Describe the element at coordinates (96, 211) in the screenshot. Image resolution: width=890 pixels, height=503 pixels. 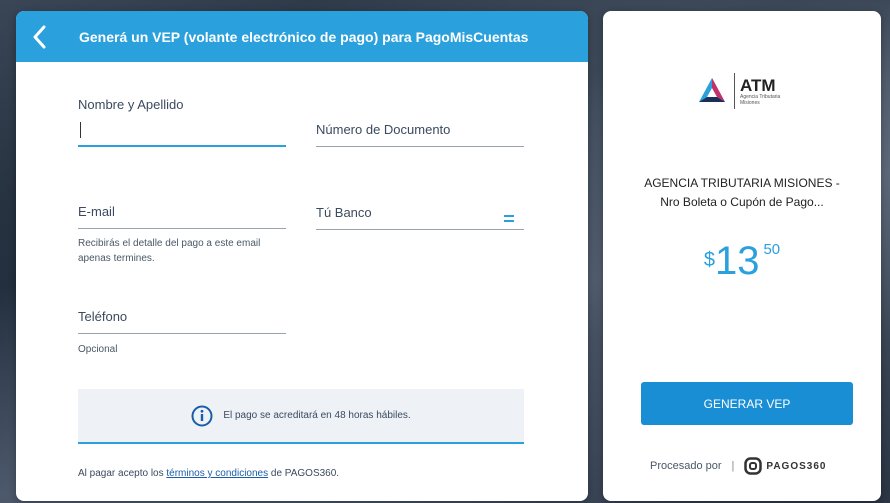
I see `email-label: E-mail` at that location.